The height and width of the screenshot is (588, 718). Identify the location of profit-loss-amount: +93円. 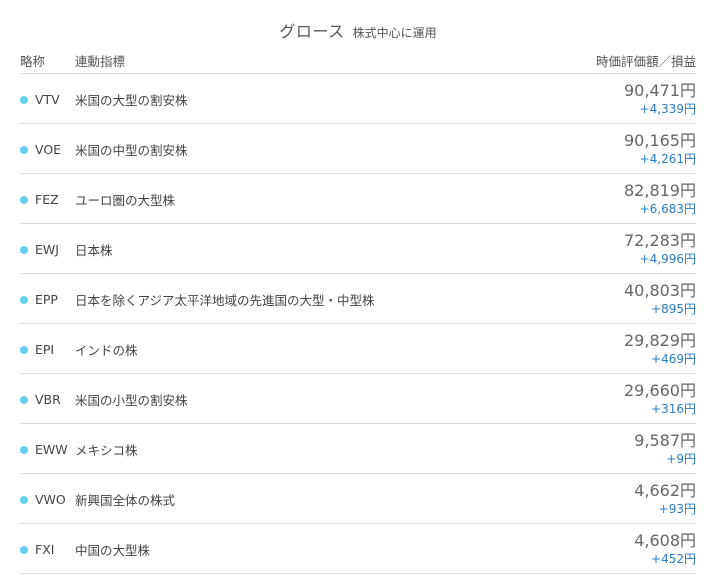
(677, 508).